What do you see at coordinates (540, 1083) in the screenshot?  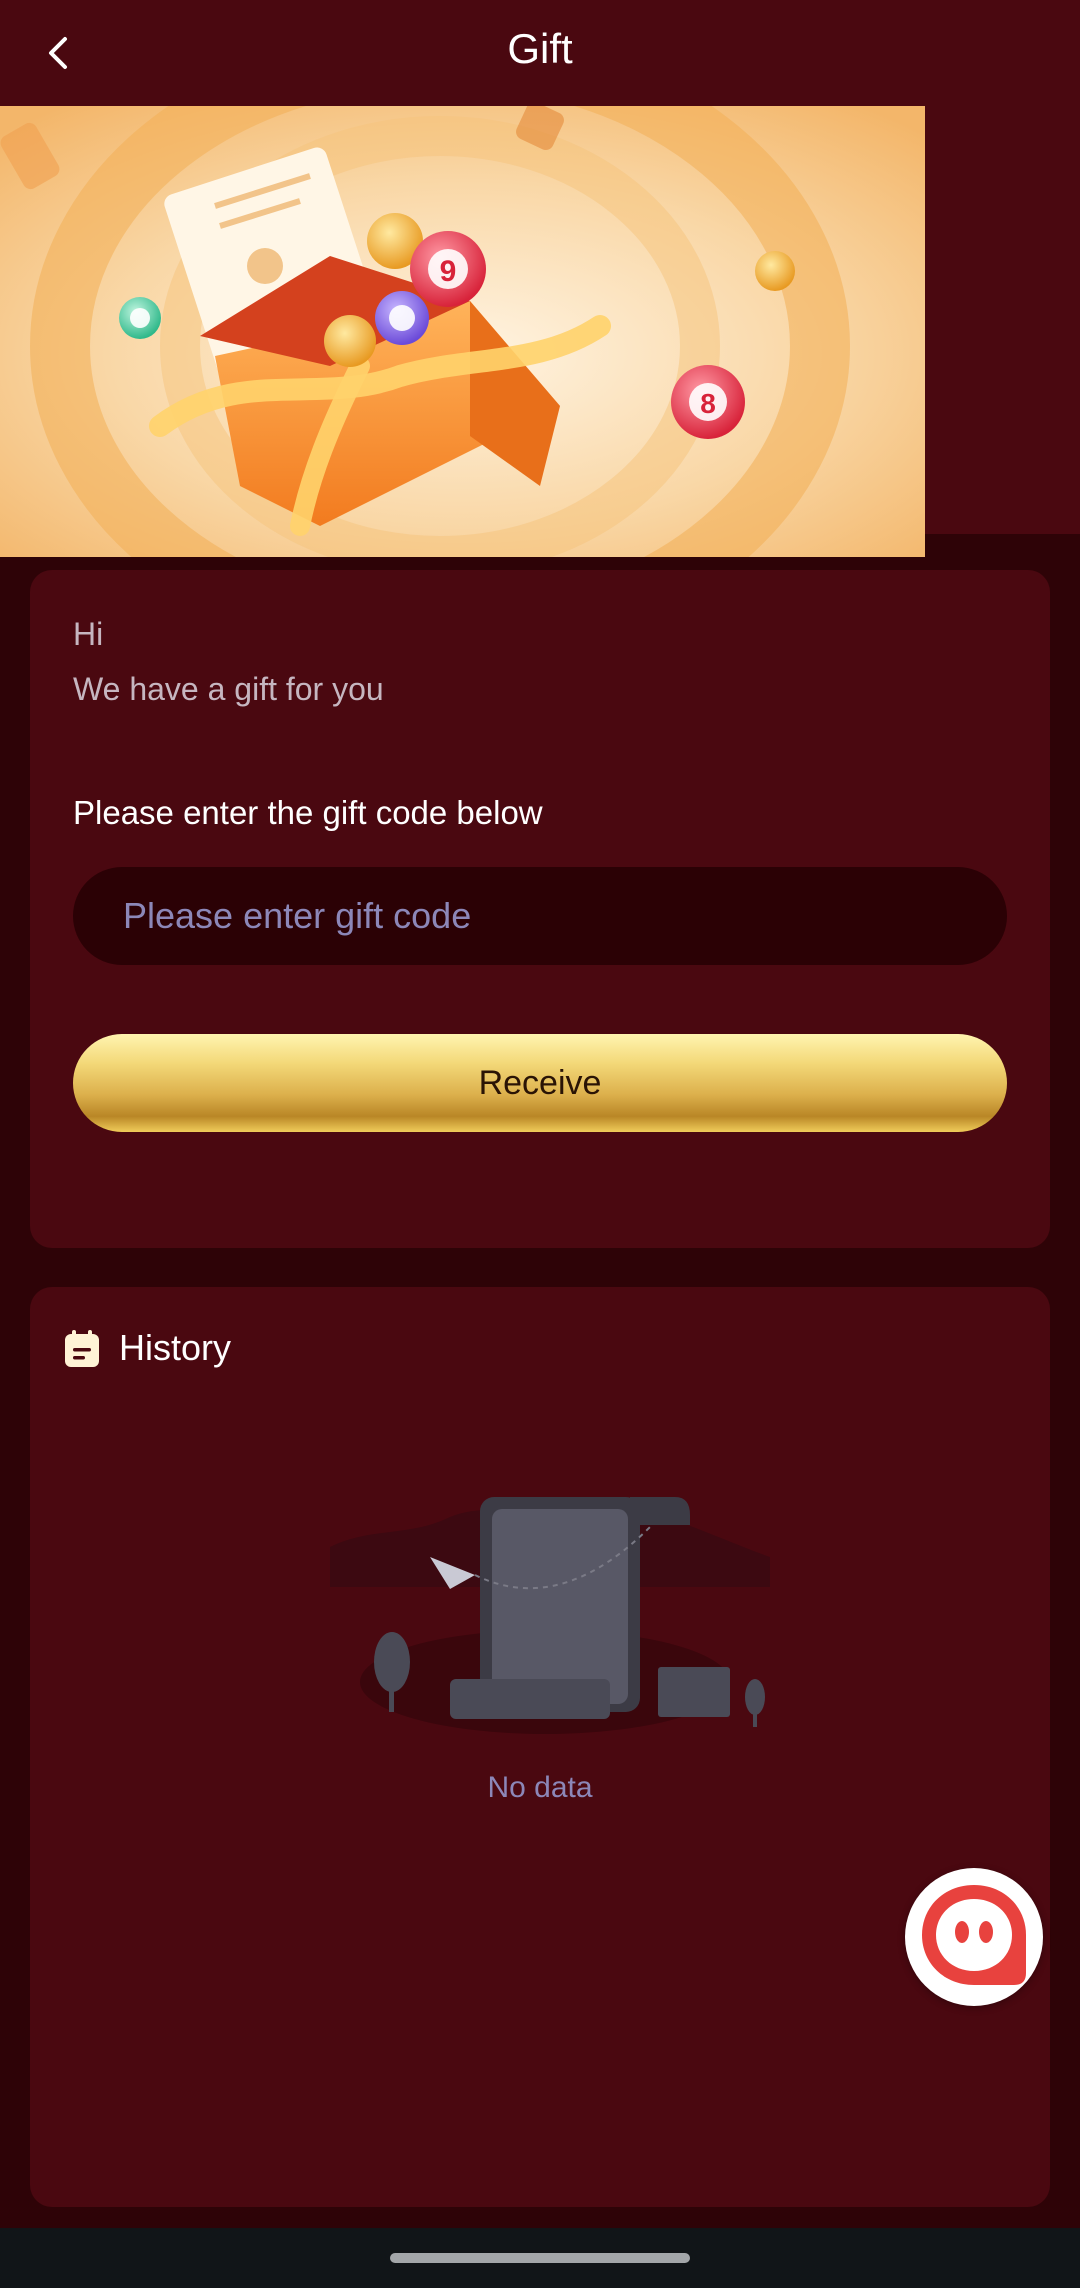 I see `receive-button: Receive` at bounding box center [540, 1083].